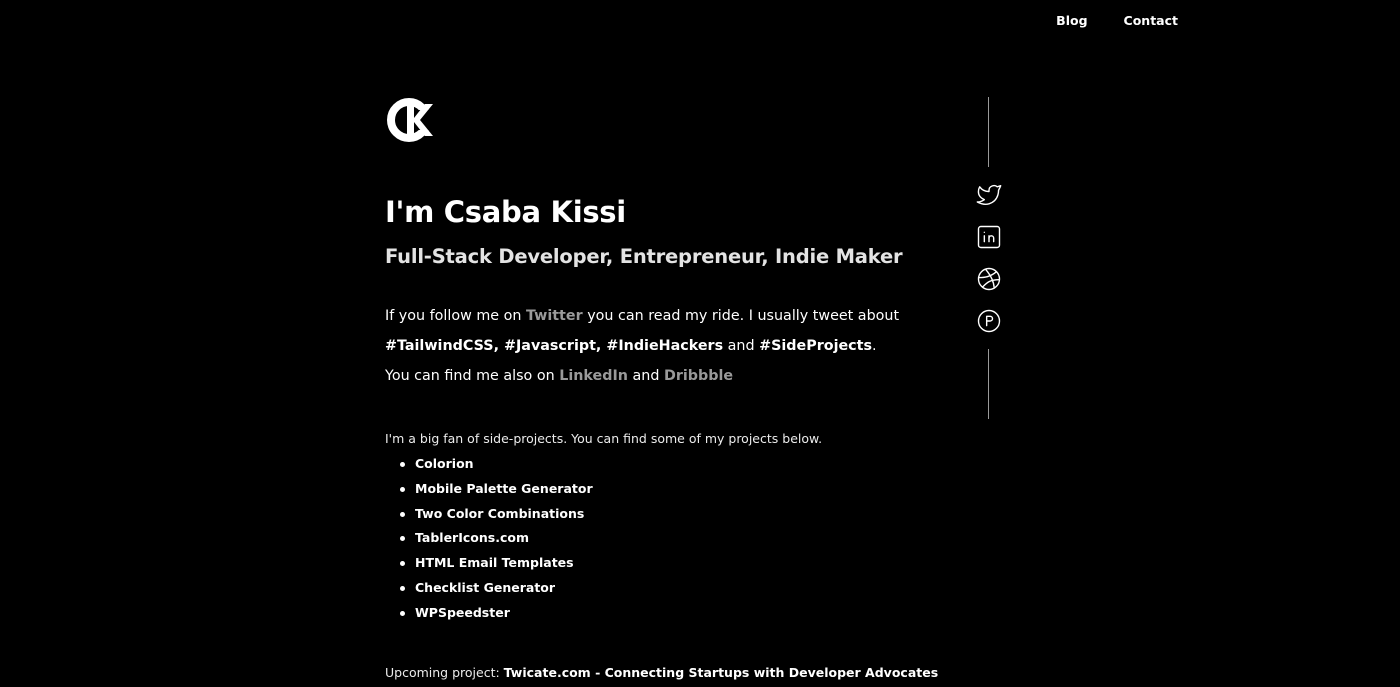 The image size is (1400, 687). Describe the element at coordinates (409, 120) in the screenshot. I see `ck-logo-icon` at that location.